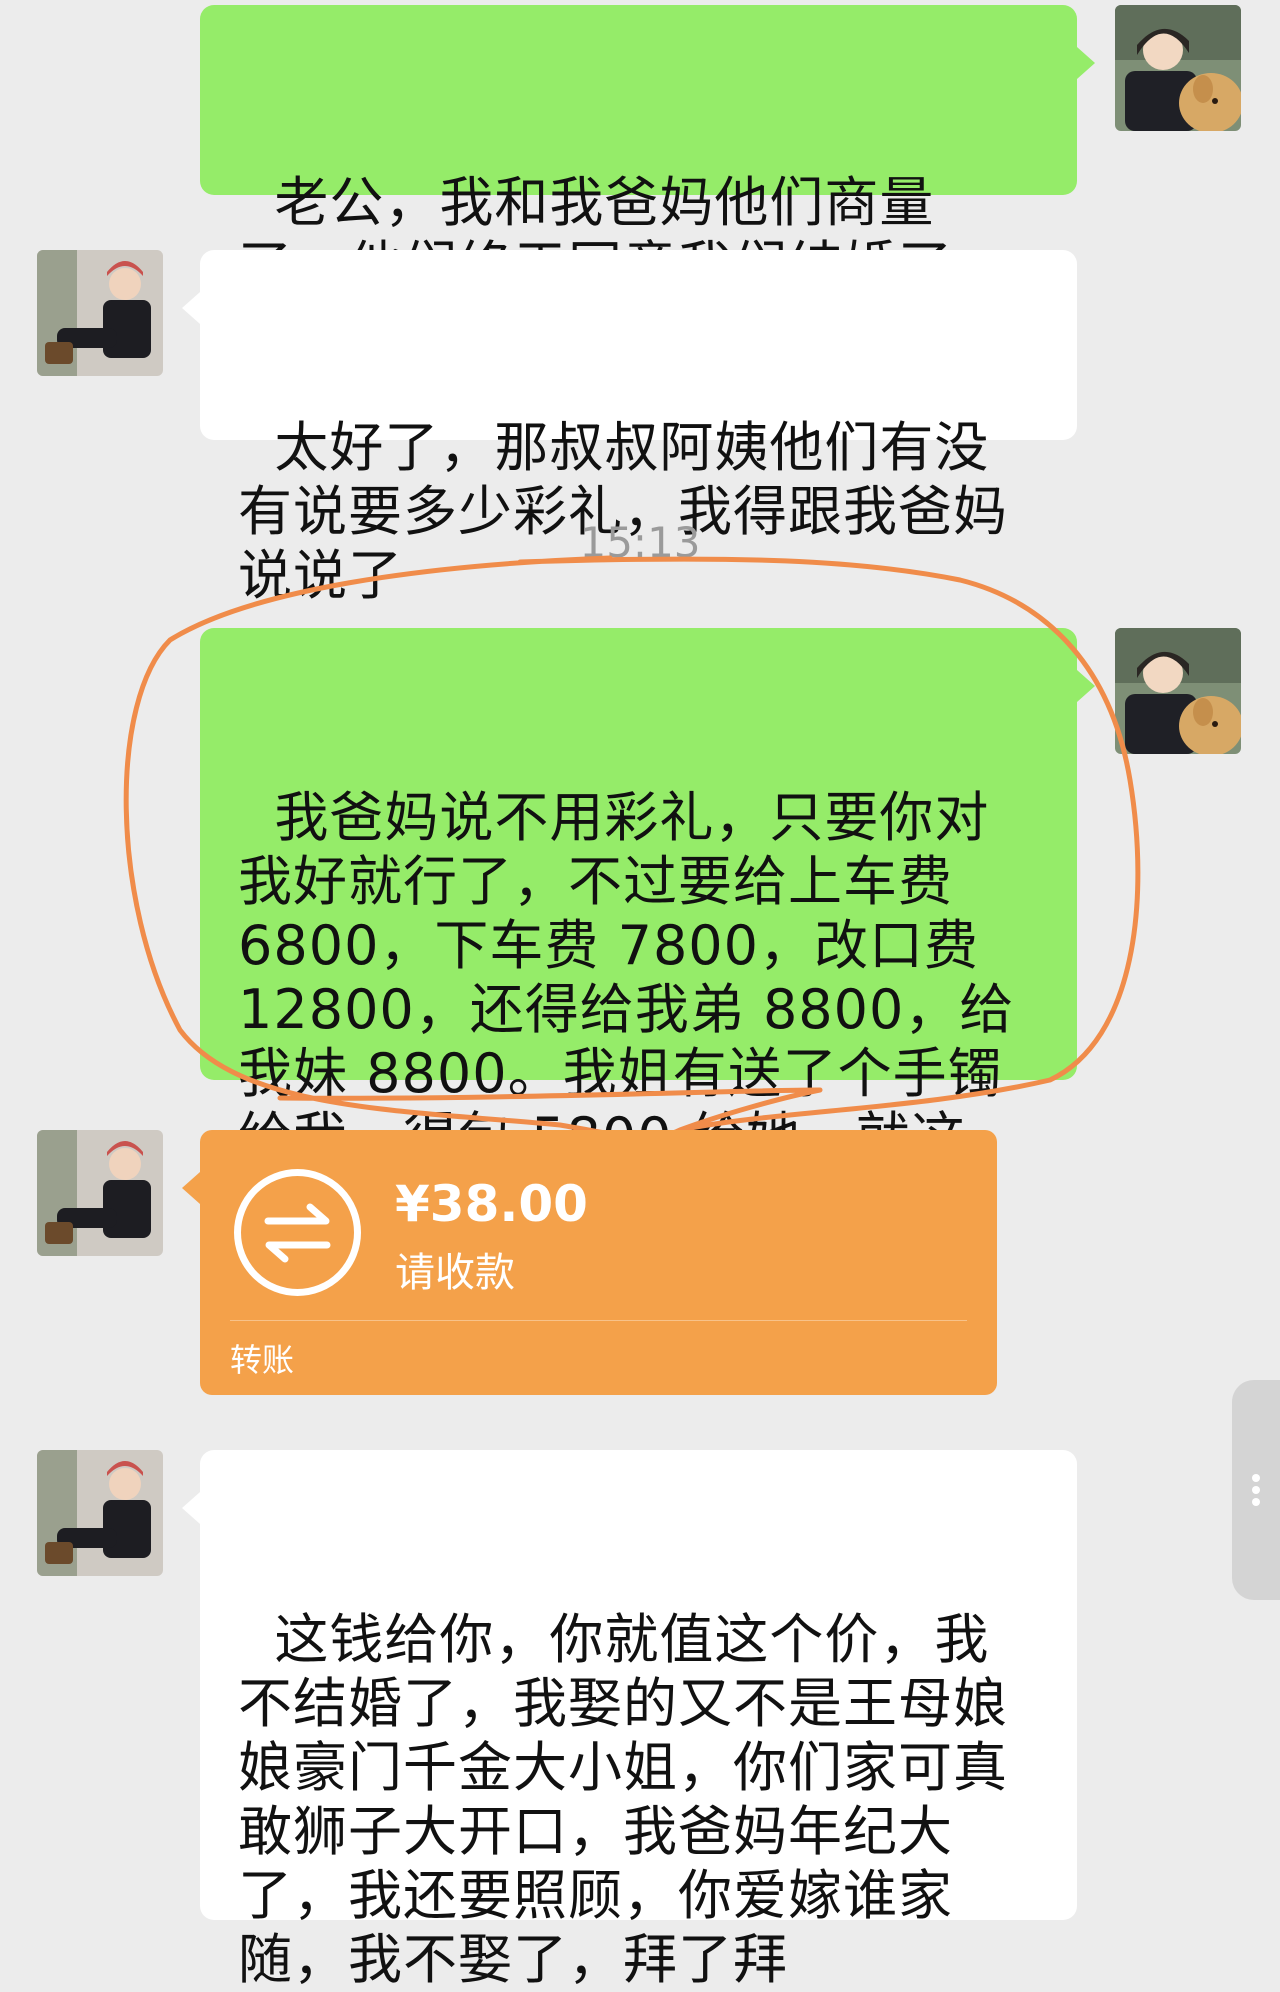 The image size is (1280, 1992). I want to click on transfer-card: ¥38.00 请收款 转账, so click(589, 1262).